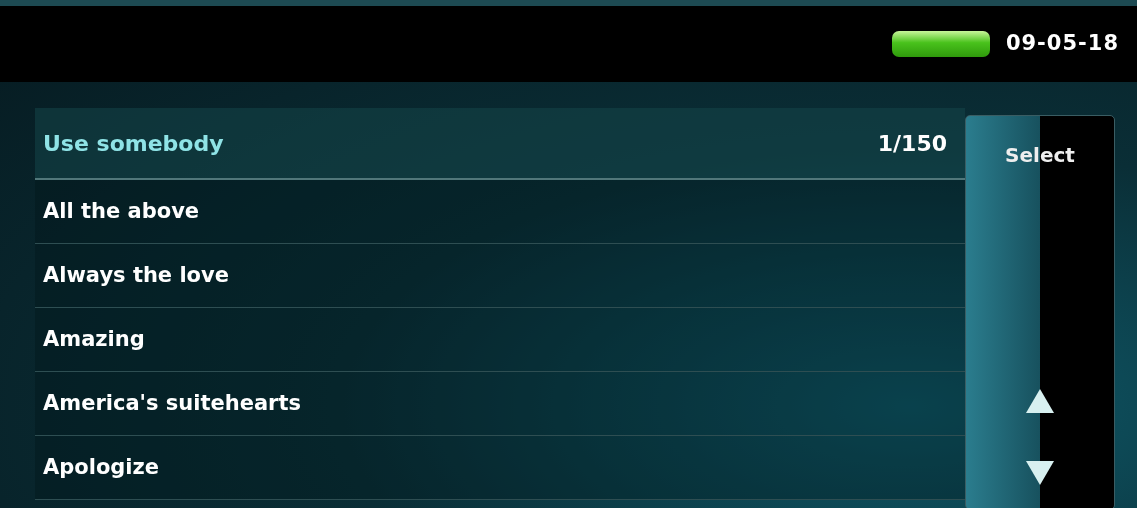 This screenshot has height=508, width=1137. I want to click on song-list-item: Amazing, so click(500, 340).